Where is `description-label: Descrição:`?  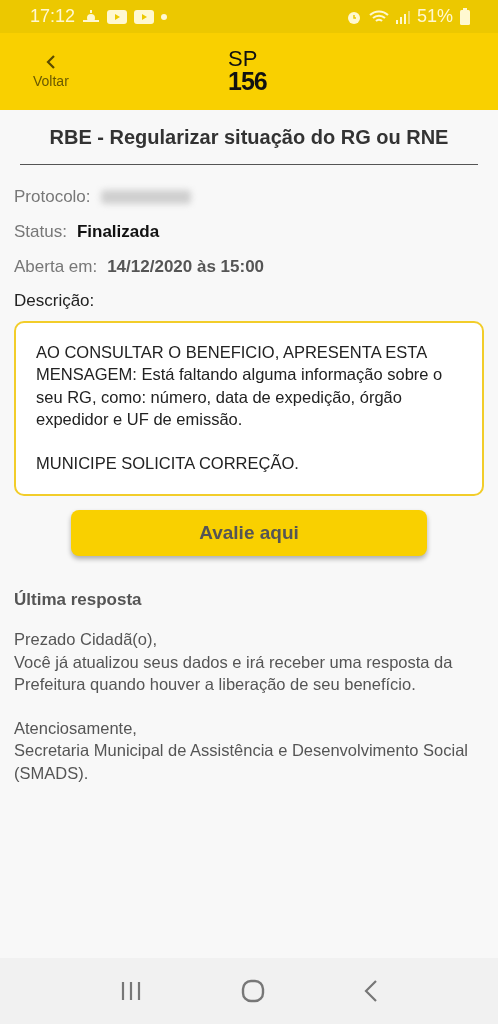
description-label: Descrição: is located at coordinates (55, 301).